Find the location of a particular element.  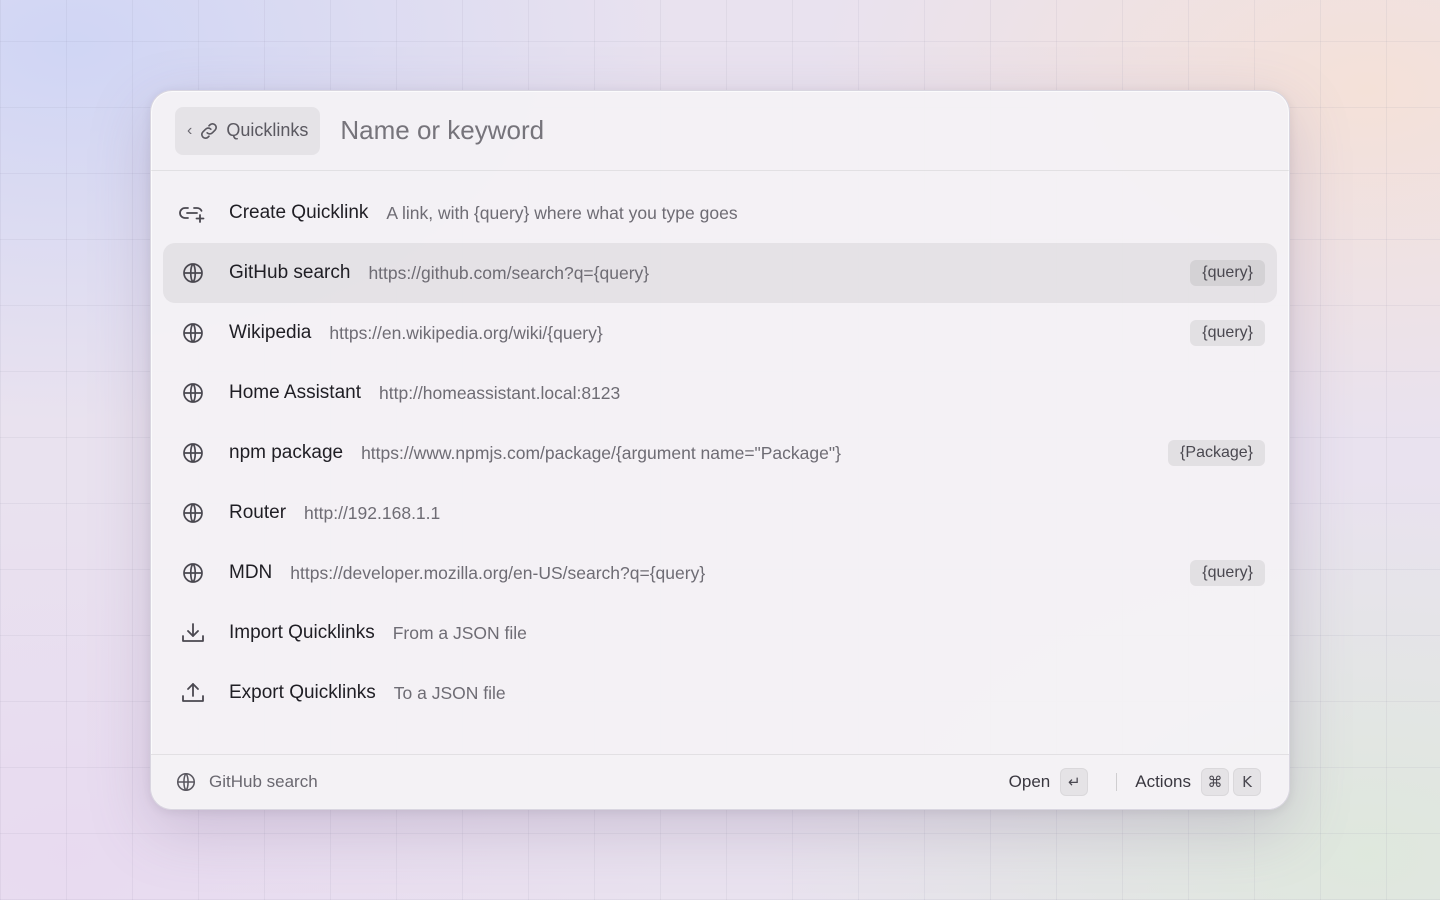

k-key-hint: K is located at coordinates (1247, 782).